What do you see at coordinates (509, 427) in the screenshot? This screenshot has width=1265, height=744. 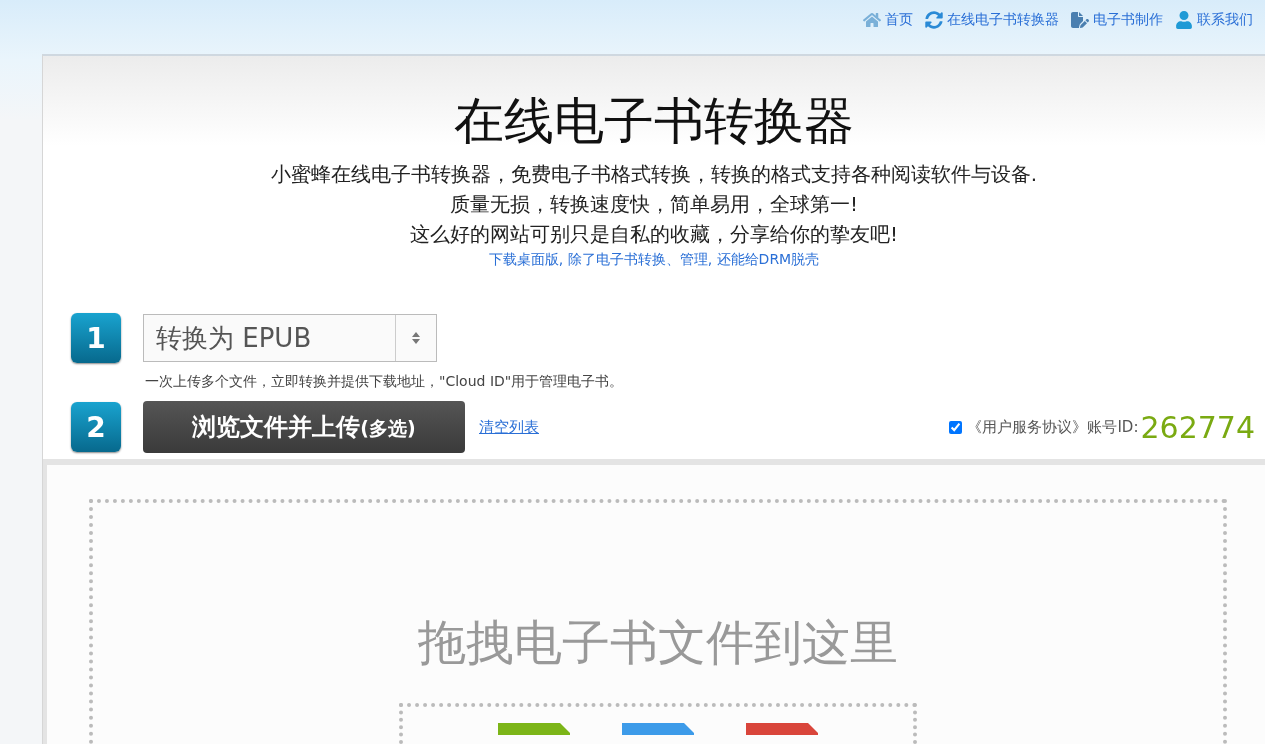 I see `clear-list-link: 清空列表` at bounding box center [509, 427].